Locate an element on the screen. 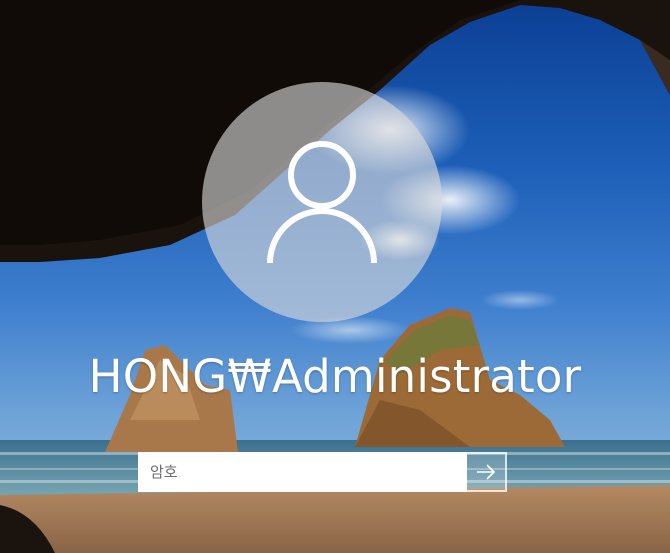 The width and height of the screenshot is (670, 553). user-silhouette-icon is located at coordinates (322, 202).